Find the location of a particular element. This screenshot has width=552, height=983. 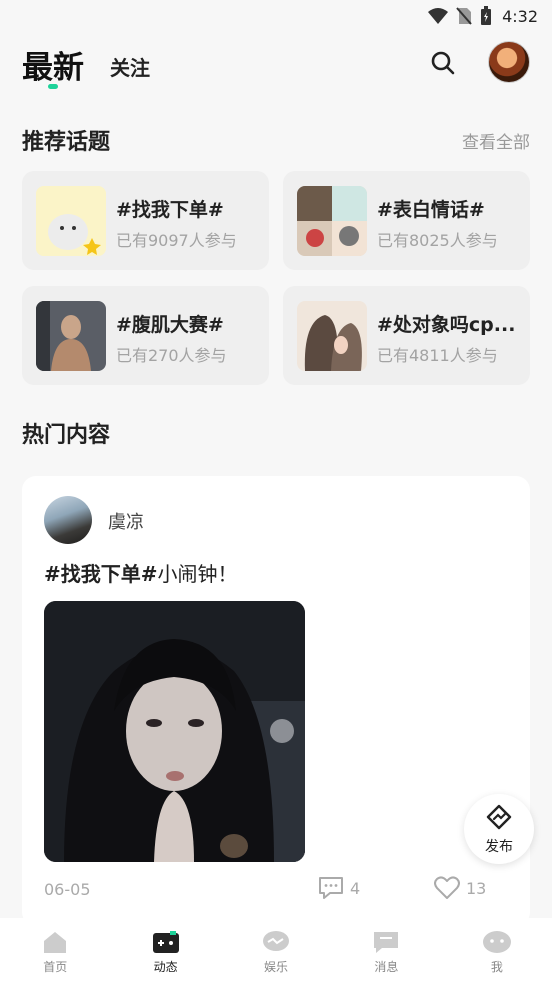

post-date: 06-05 is located at coordinates (67, 889).